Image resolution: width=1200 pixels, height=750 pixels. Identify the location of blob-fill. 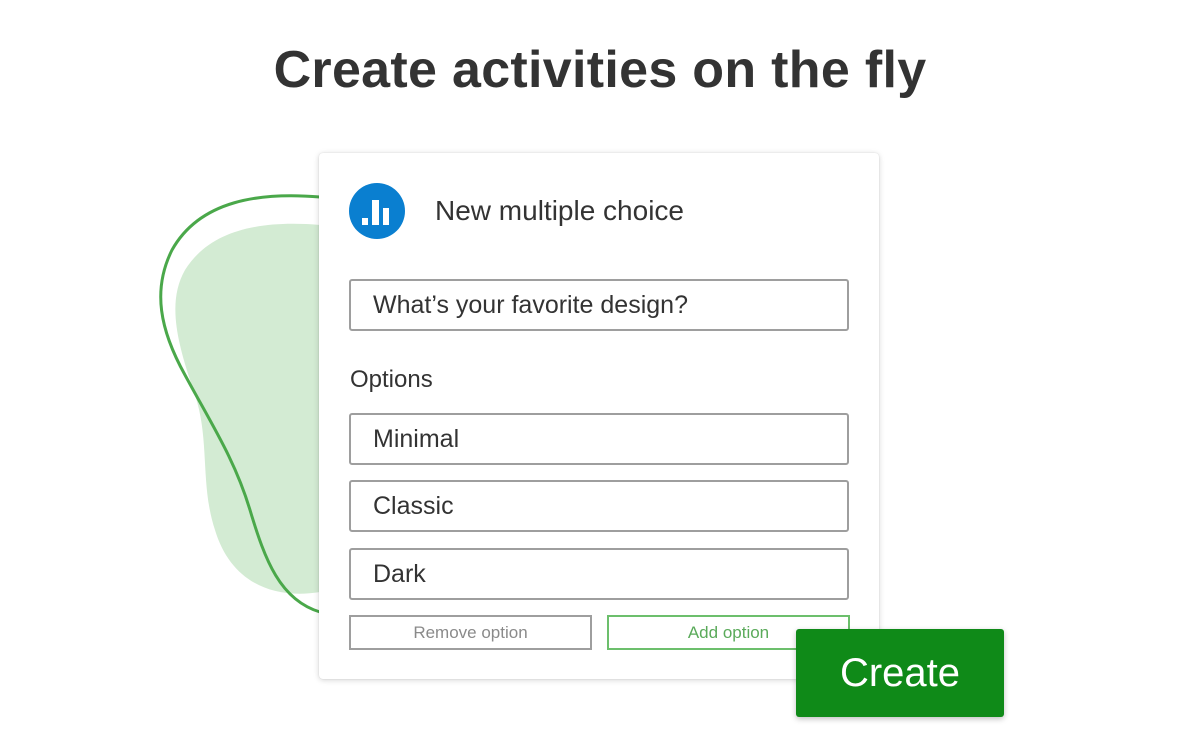
(247, 408).